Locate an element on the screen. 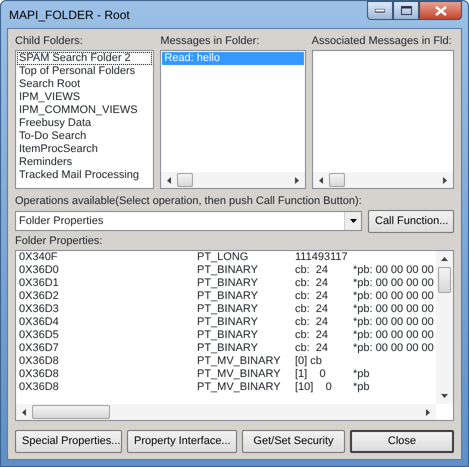 The image size is (469, 467). list-item: Reminders is located at coordinates (84, 162).